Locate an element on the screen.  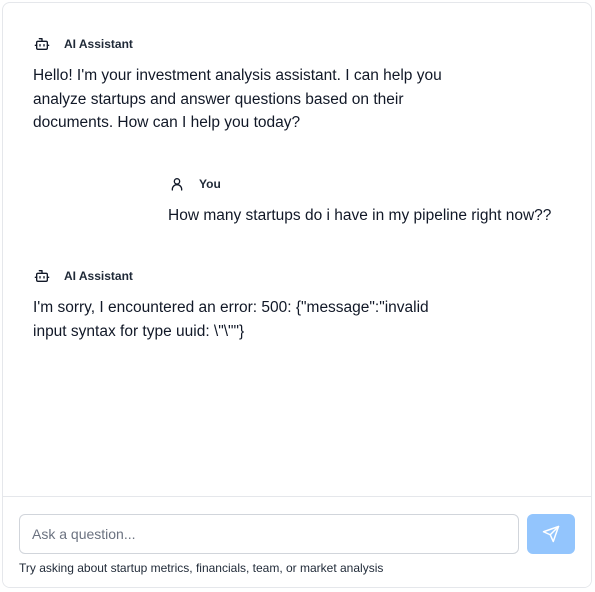
message-header: You is located at coordinates (373, 184).